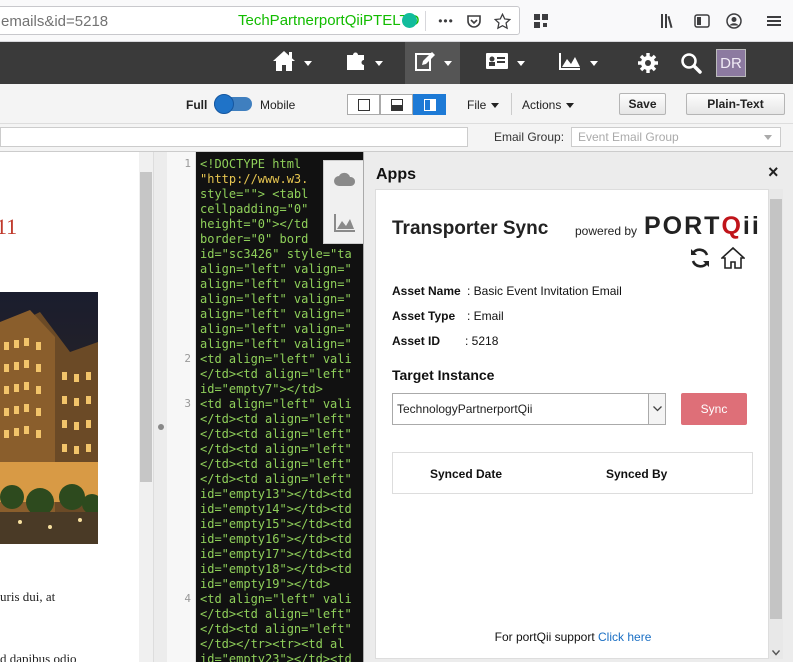 The height and width of the screenshot is (662, 793). I want to click on apps-scrollbar-thumb, so click(776, 409).